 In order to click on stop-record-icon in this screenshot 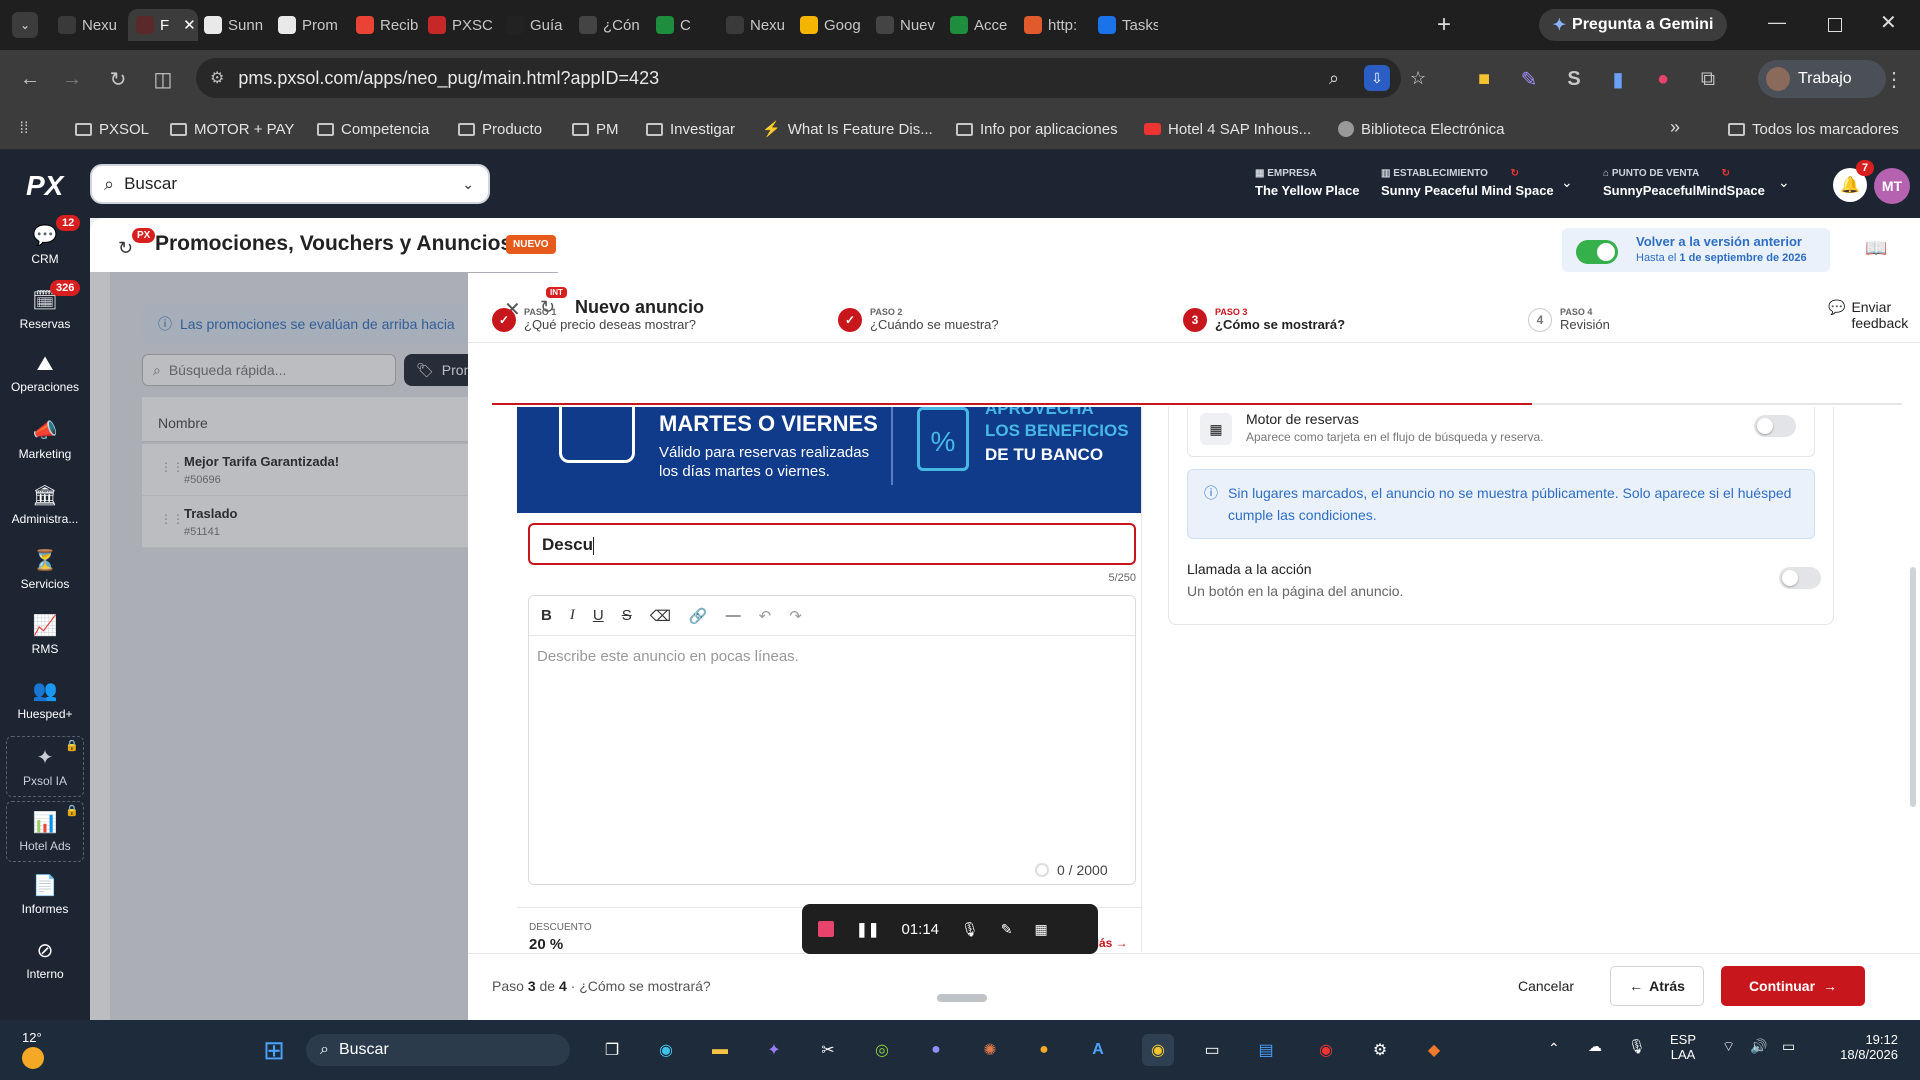, I will do `click(826, 929)`.